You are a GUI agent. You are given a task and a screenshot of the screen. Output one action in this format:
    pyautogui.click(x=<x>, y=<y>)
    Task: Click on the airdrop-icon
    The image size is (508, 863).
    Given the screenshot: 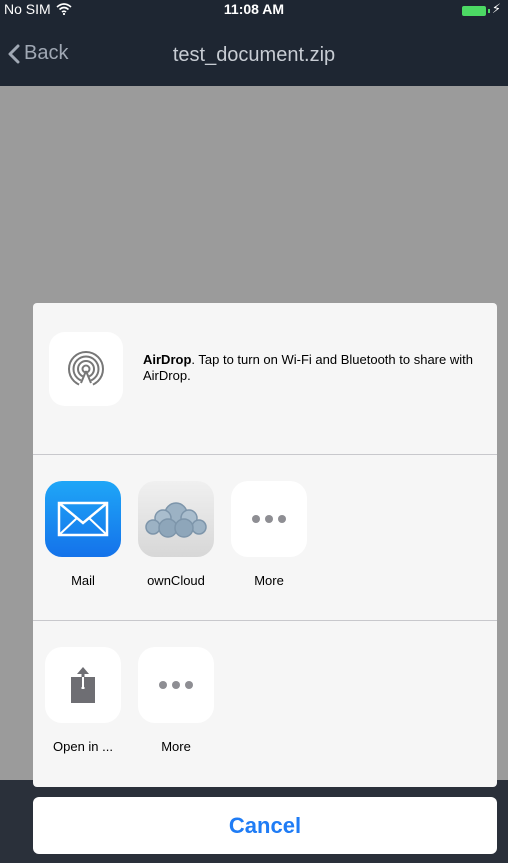 What is the action you would take?
    pyautogui.click(x=86, y=369)
    